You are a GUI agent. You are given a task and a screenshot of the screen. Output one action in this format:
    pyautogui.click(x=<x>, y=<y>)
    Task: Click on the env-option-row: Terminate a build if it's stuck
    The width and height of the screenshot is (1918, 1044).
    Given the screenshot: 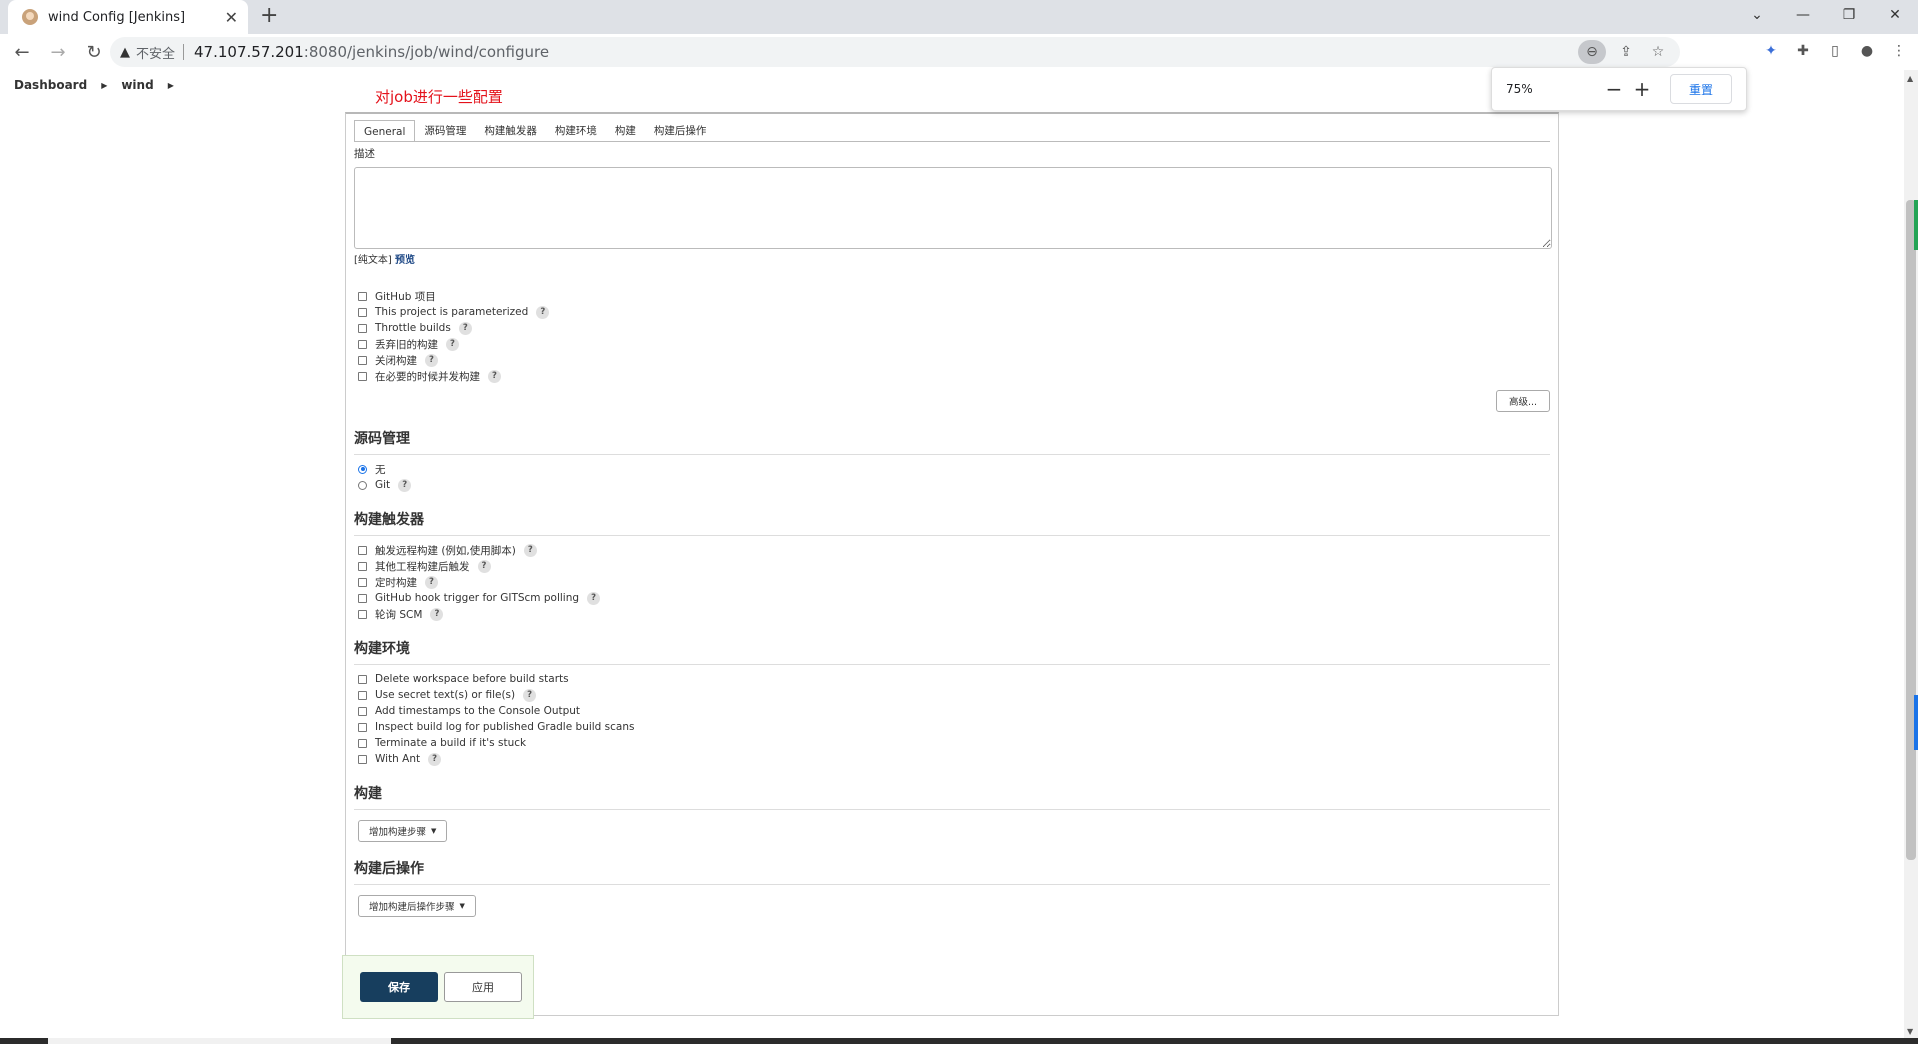 What is the action you would take?
    pyautogui.click(x=952, y=743)
    